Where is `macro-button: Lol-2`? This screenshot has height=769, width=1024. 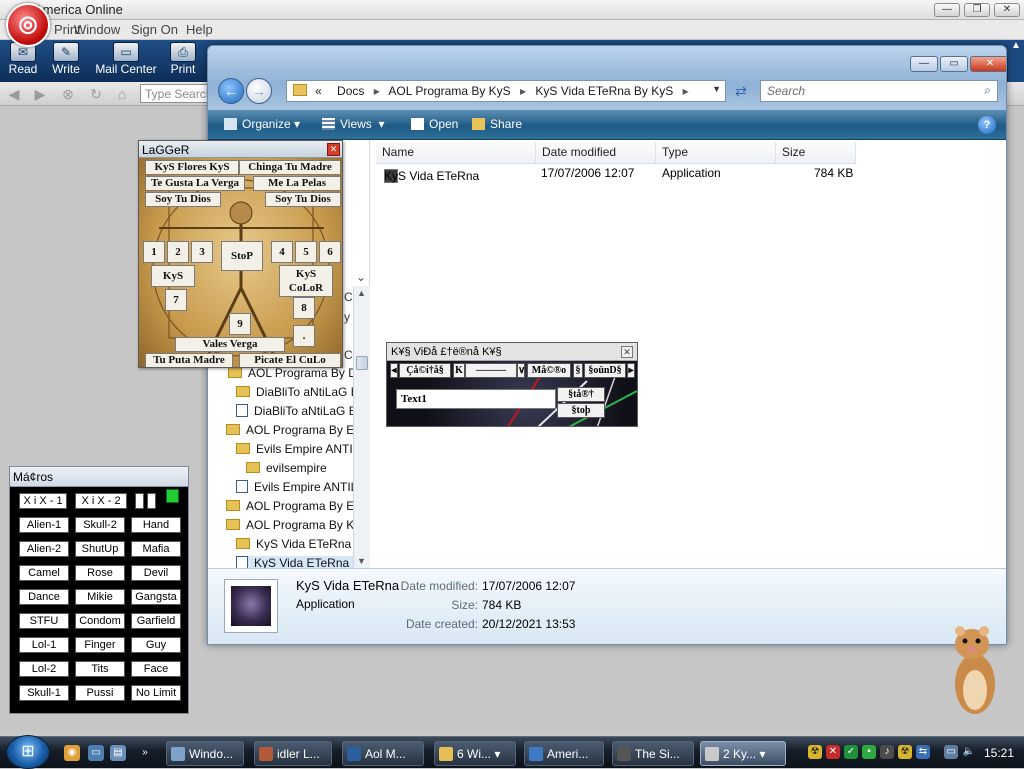
macro-button: Lol-2 is located at coordinates (44, 669).